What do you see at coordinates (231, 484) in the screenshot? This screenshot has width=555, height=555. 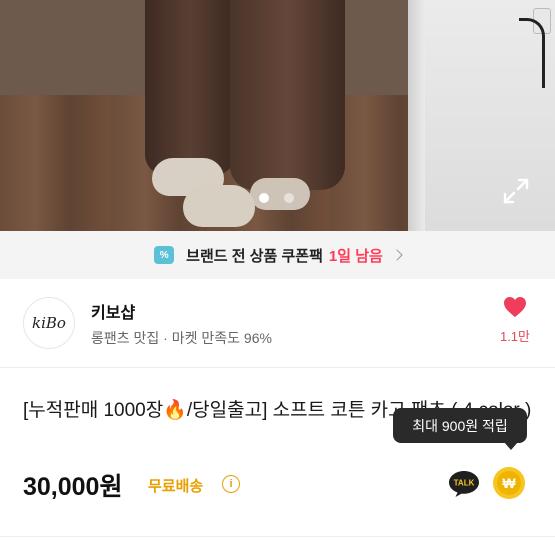 I see `info-icon: i` at bounding box center [231, 484].